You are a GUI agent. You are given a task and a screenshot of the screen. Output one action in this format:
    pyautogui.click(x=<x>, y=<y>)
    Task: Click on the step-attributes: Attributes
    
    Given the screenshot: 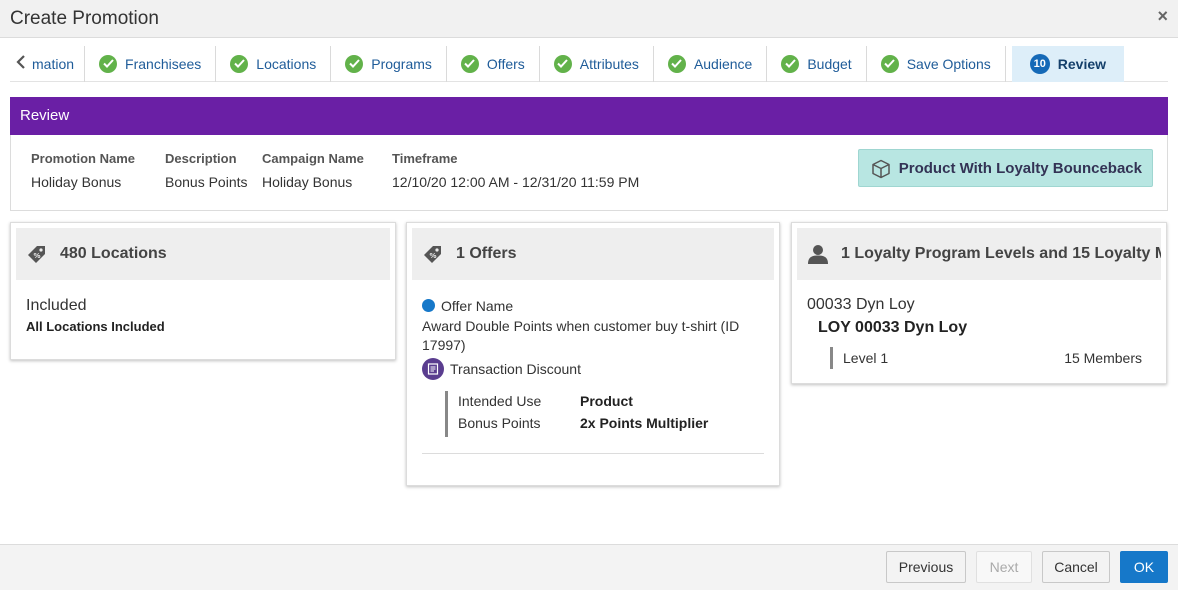 What is the action you would take?
    pyautogui.click(x=597, y=63)
    